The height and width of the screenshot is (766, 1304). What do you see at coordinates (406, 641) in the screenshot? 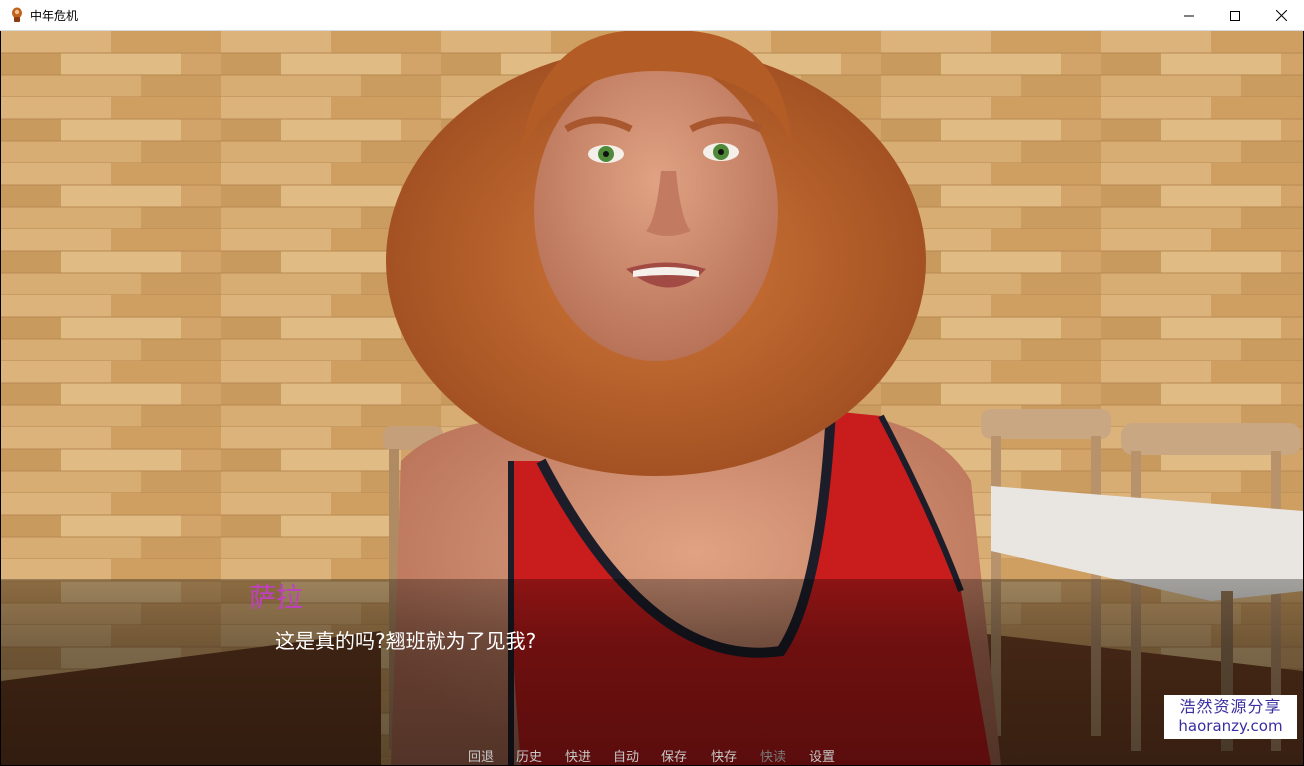
I see `dialogue-text: 这是真的吗?翘班就为了见我?` at bounding box center [406, 641].